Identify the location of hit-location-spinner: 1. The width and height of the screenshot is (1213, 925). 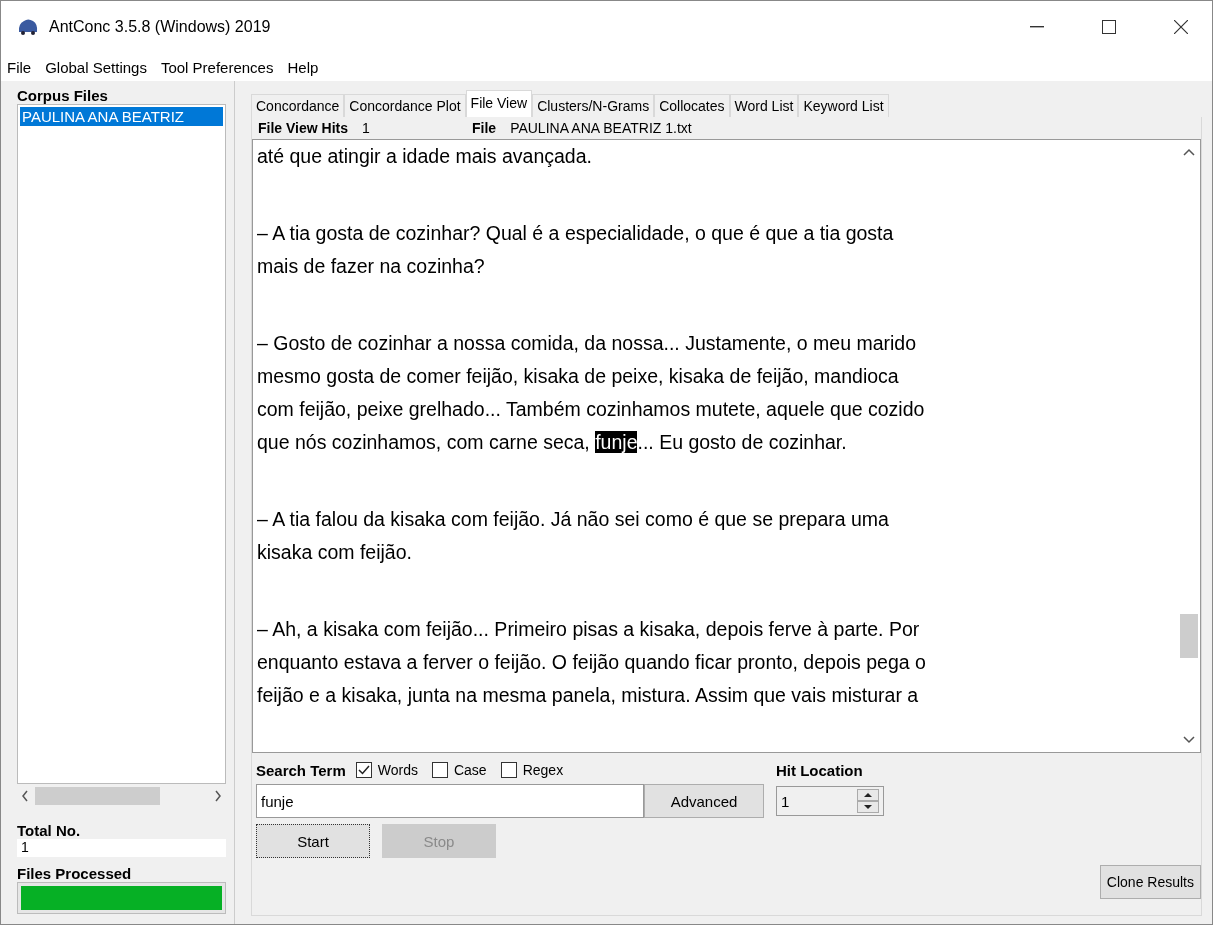
(830, 801).